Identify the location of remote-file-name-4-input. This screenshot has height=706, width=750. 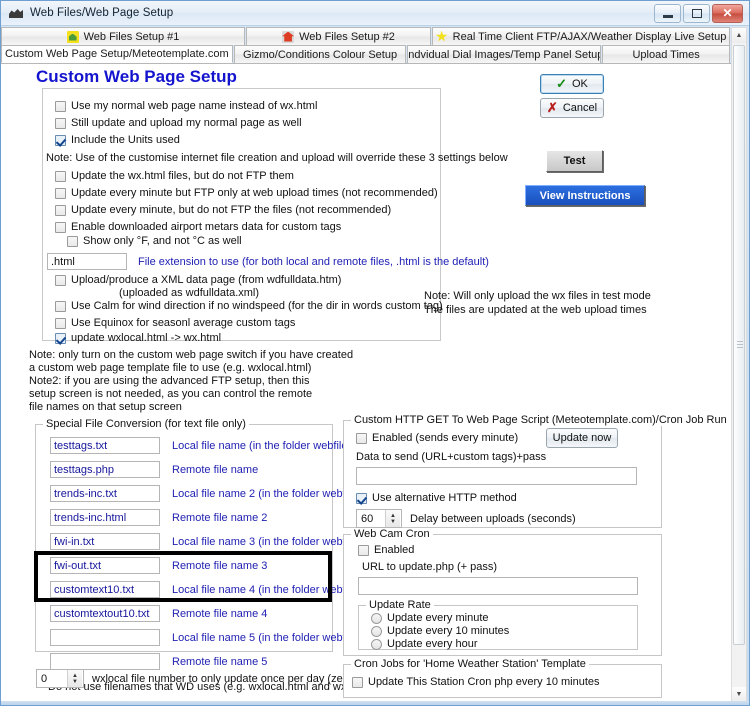
(105, 613).